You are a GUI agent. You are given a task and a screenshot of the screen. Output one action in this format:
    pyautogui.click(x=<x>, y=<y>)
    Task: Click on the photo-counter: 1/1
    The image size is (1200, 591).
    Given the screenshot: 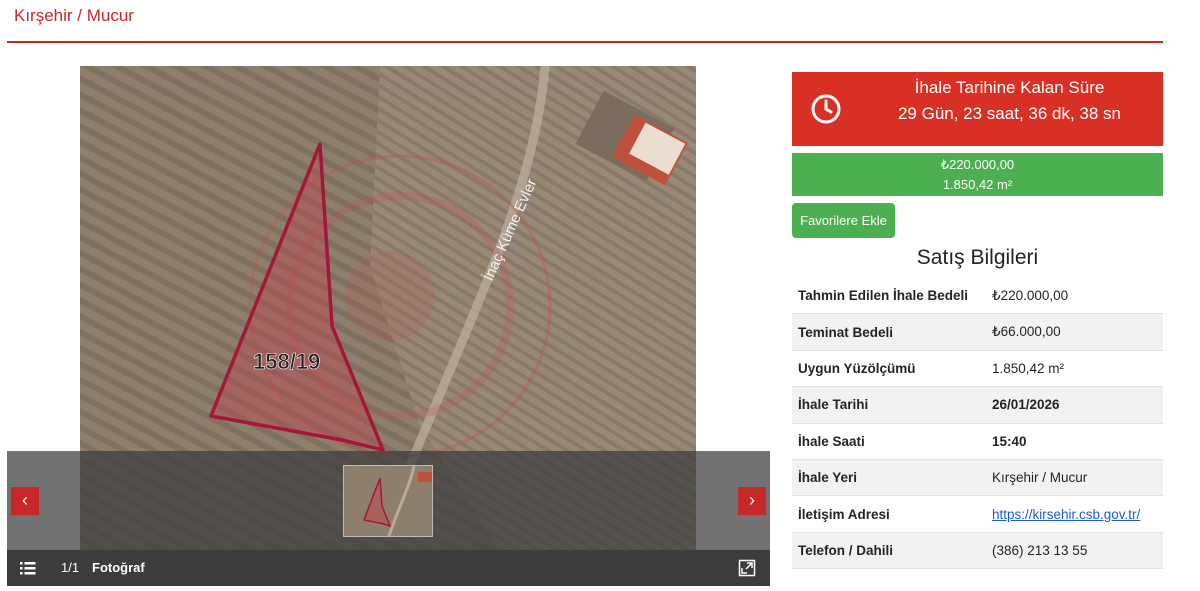 What is the action you would take?
    pyautogui.click(x=70, y=567)
    